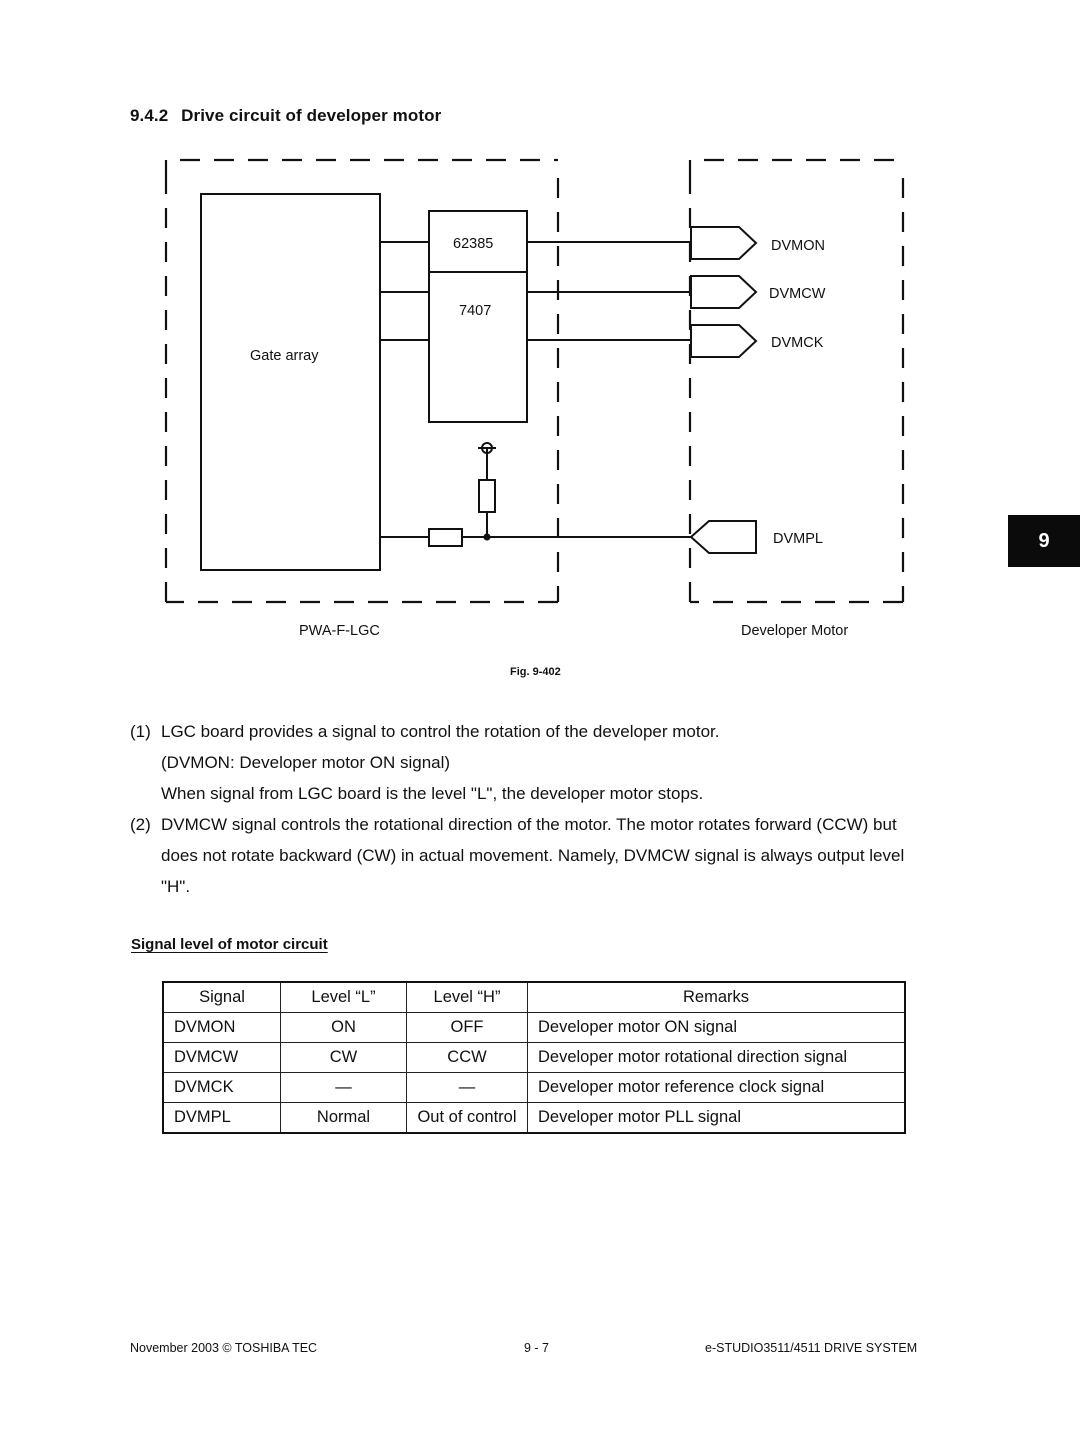  What do you see at coordinates (798, 539) in the screenshot?
I see `signal-label-dvmpl: DVMPL` at bounding box center [798, 539].